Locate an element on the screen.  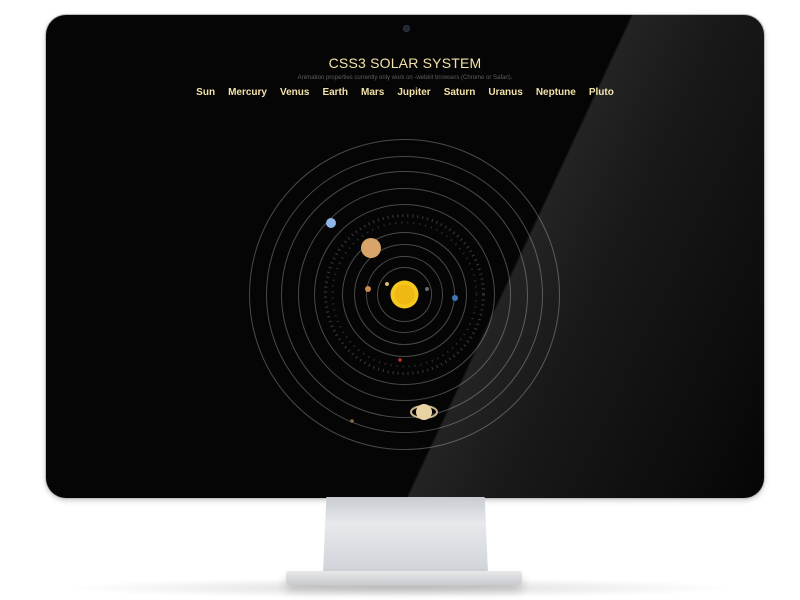
nav-item-pluto: Pluto is located at coordinates (601, 92).